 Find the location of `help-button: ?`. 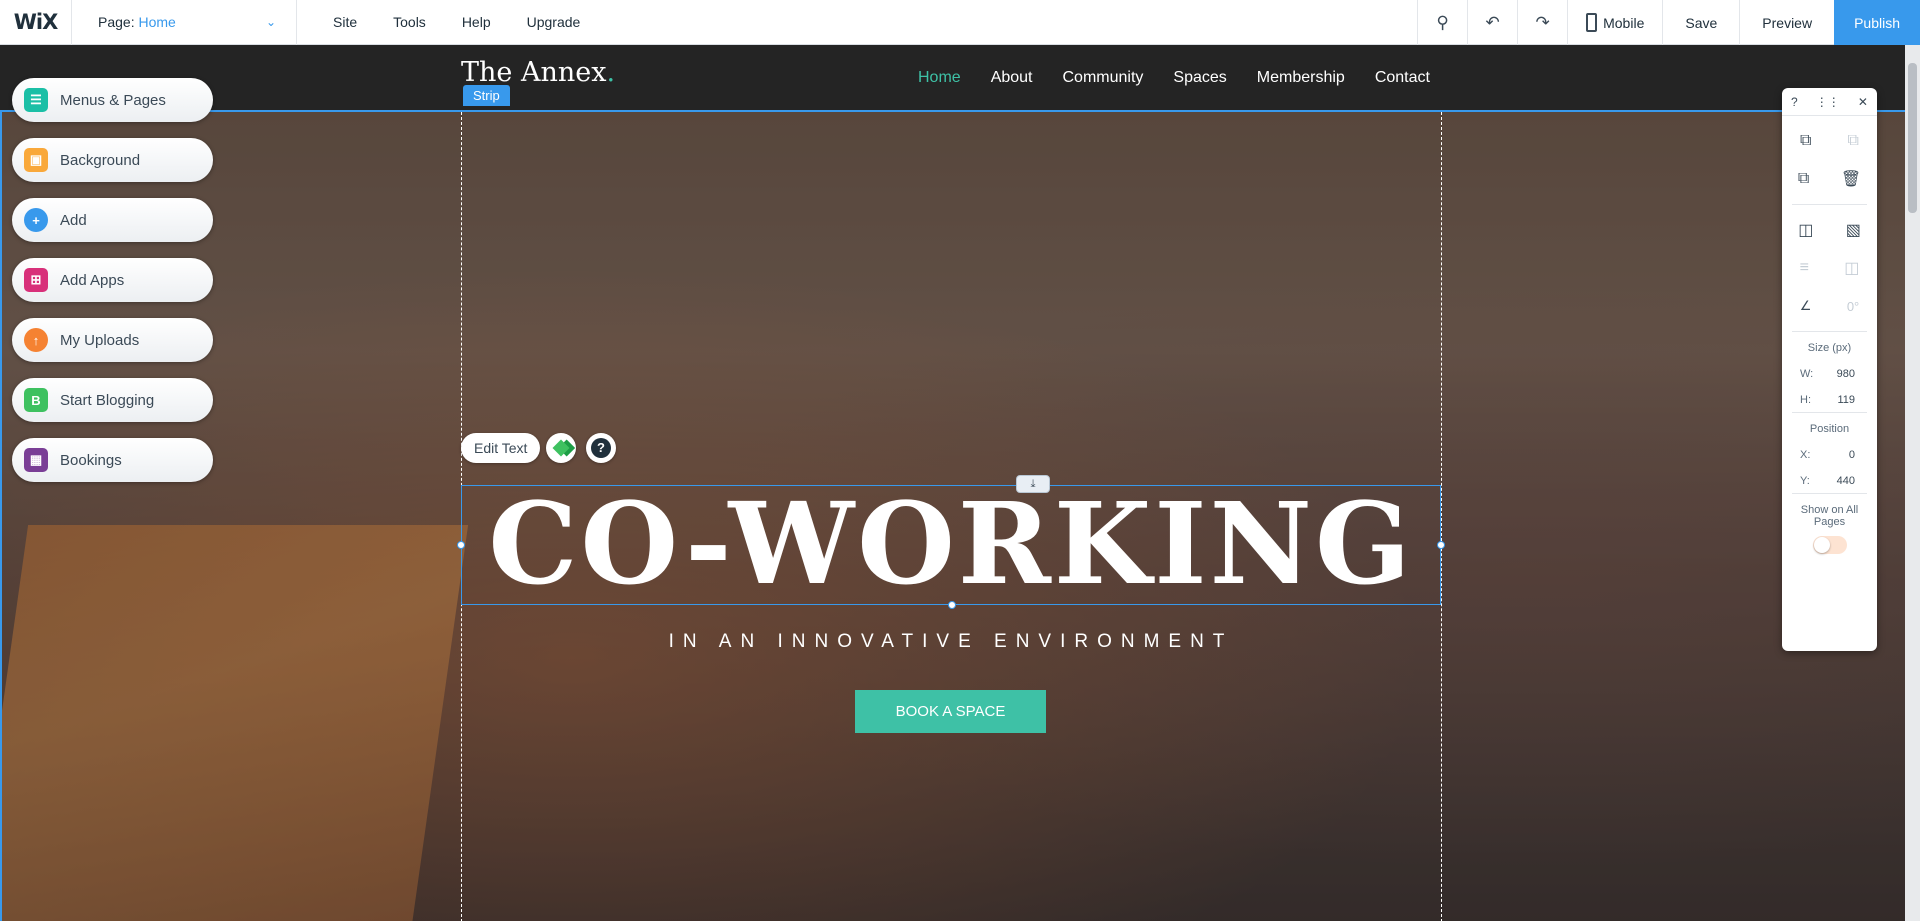

help-button: ? is located at coordinates (601, 448).